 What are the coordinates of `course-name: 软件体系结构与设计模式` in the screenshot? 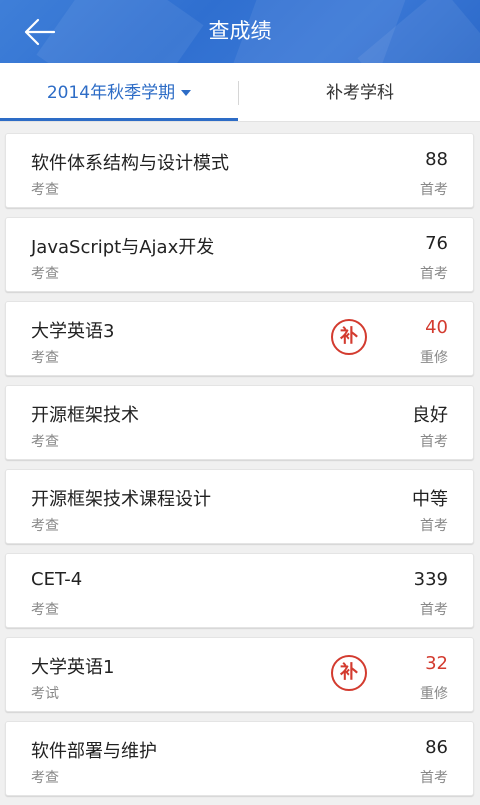 It's located at (130, 163).